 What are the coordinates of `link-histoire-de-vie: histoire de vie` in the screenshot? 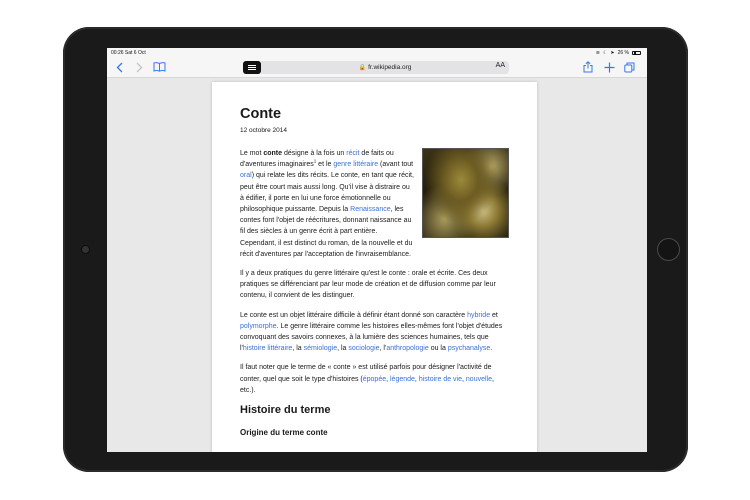 It's located at (440, 379).